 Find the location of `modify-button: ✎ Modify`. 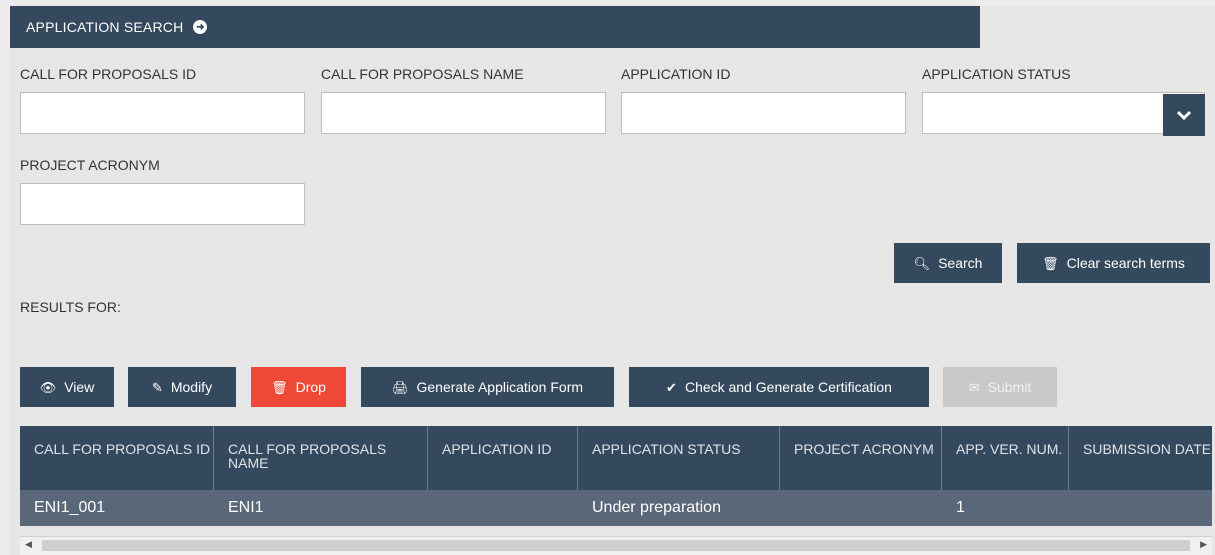

modify-button: ✎ Modify is located at coordinates (182, 387).